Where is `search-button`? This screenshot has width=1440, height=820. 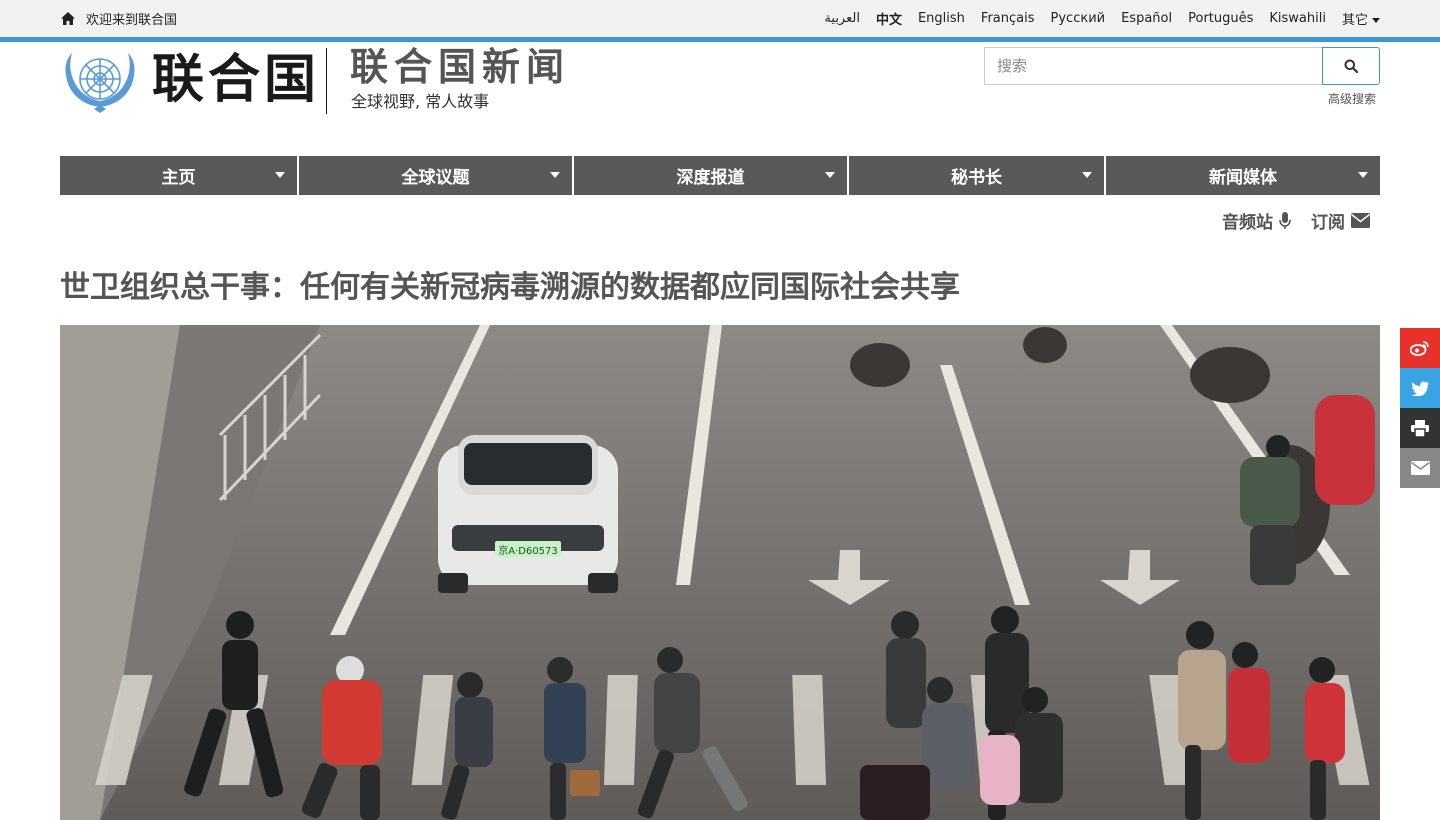
search-button is located at coordinates (1351, 66).